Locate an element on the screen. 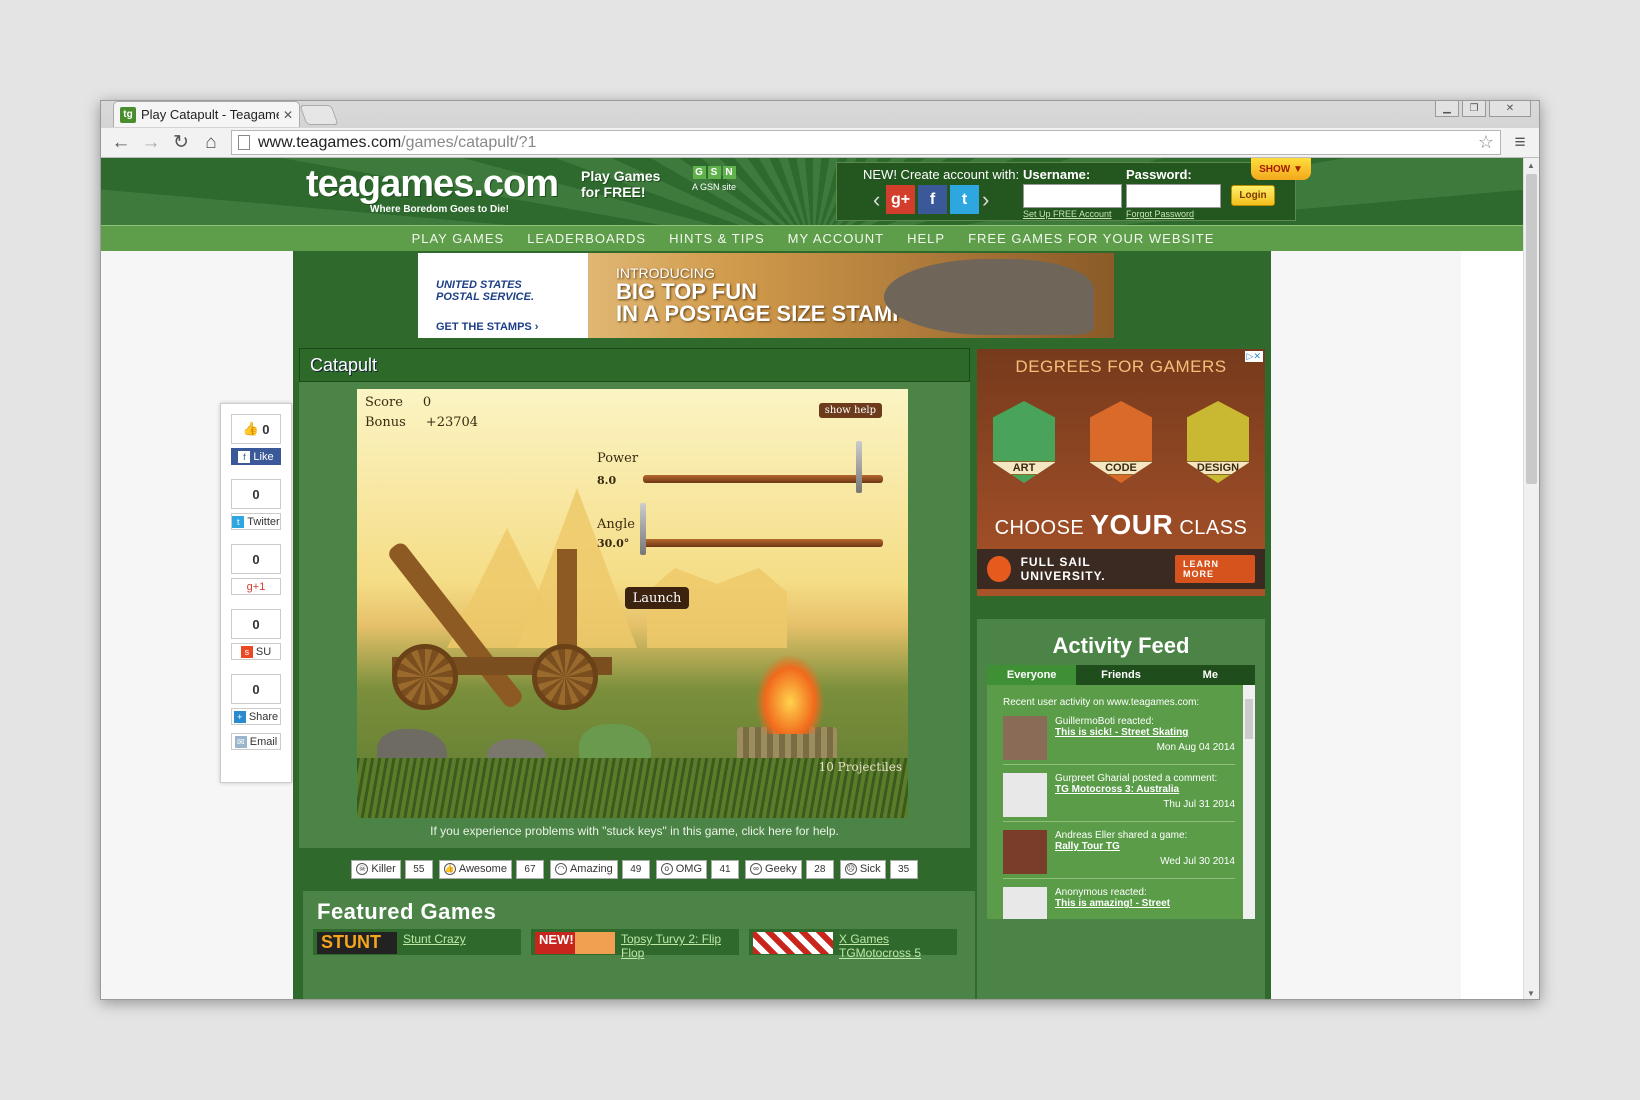  show-button: SHOW ▼ is located at coordinates (1281, 169).